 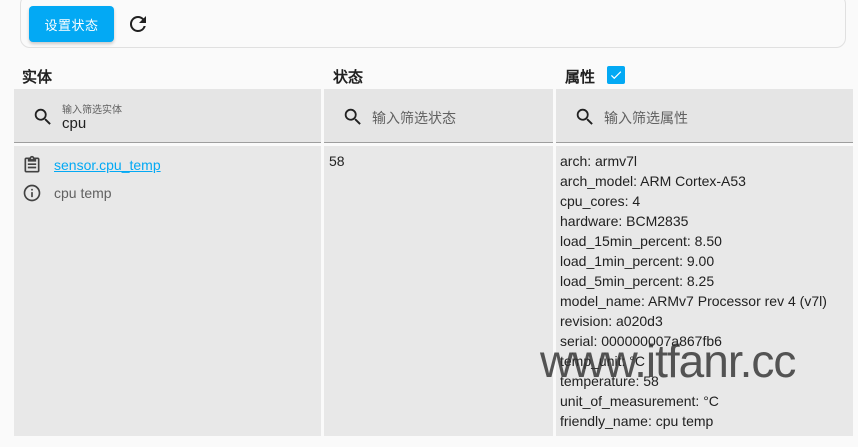 What do you see at coordinates (637, 421) in the screenshot?
I see `attribute-item: friendly_name: cpu temp` at bounding box center [637, 421].